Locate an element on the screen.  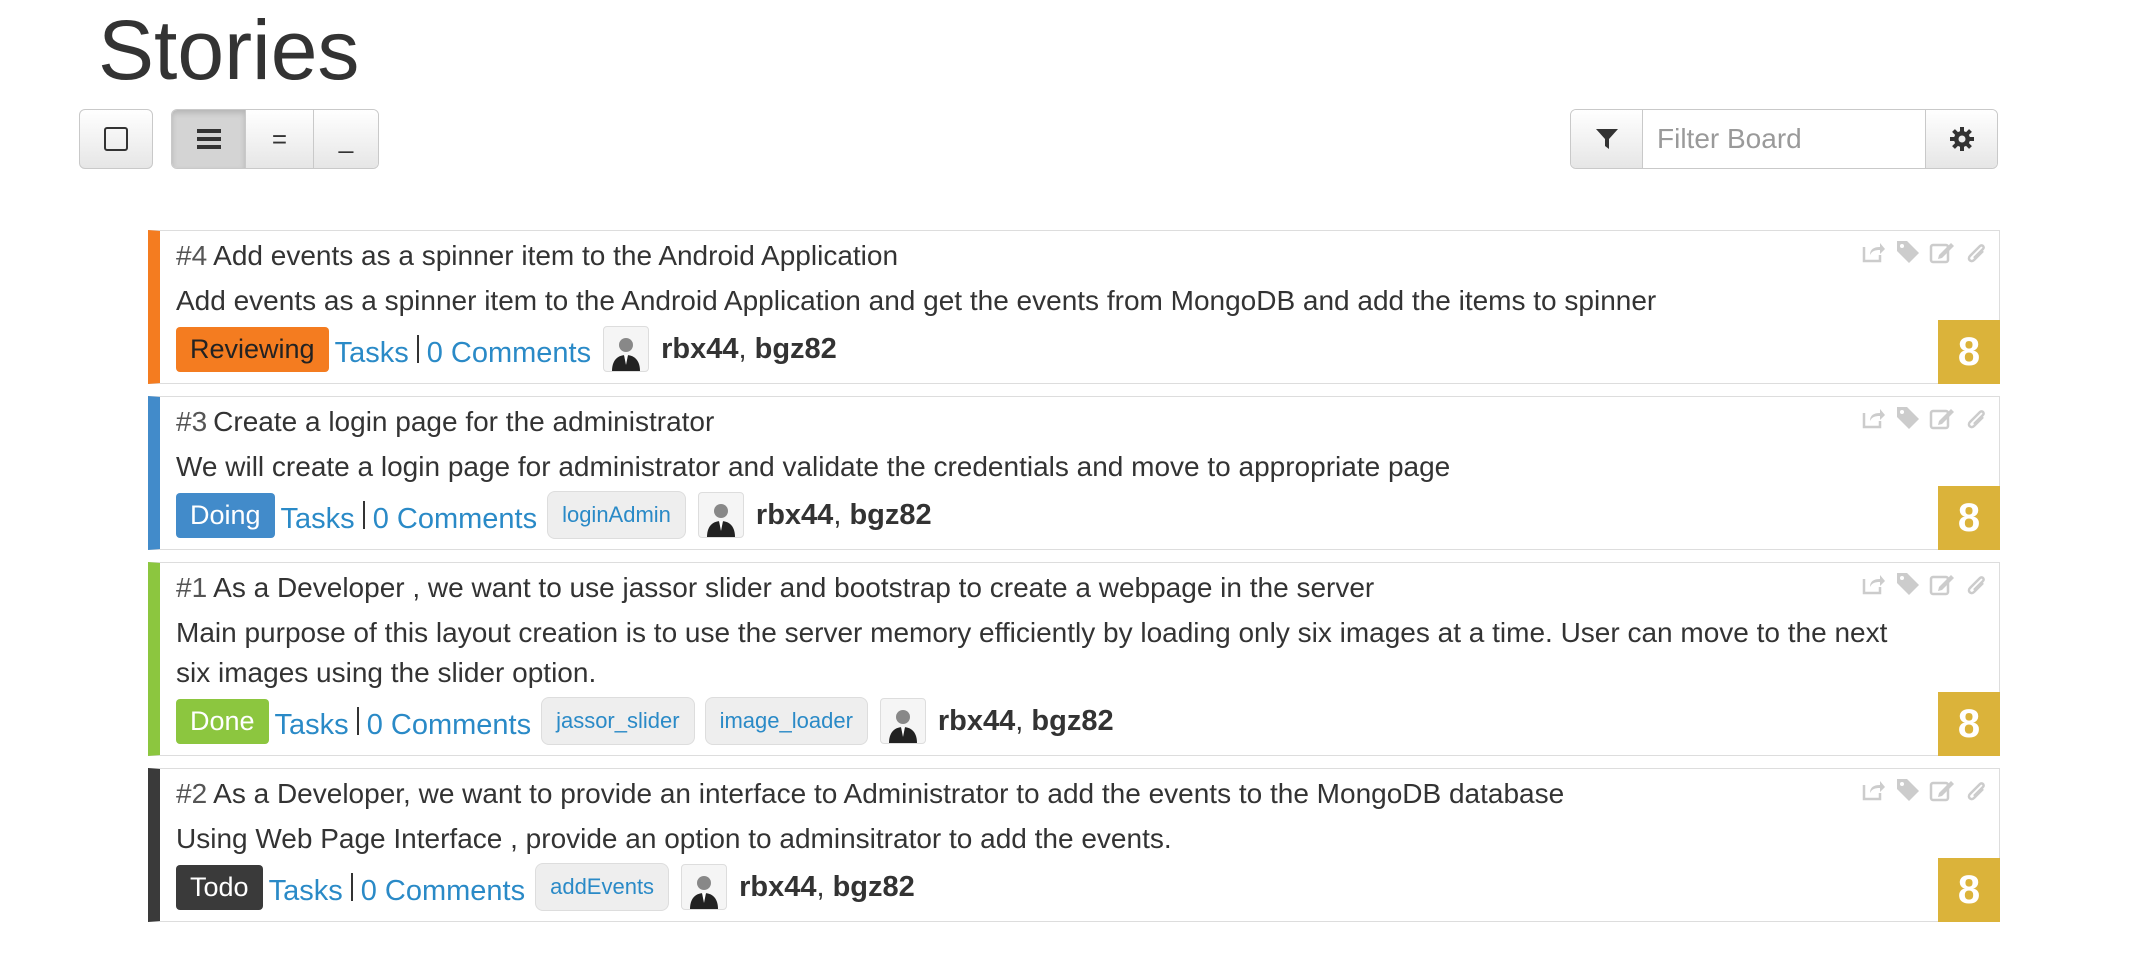
status-badge: Todo is located at coordinates (219, 887).